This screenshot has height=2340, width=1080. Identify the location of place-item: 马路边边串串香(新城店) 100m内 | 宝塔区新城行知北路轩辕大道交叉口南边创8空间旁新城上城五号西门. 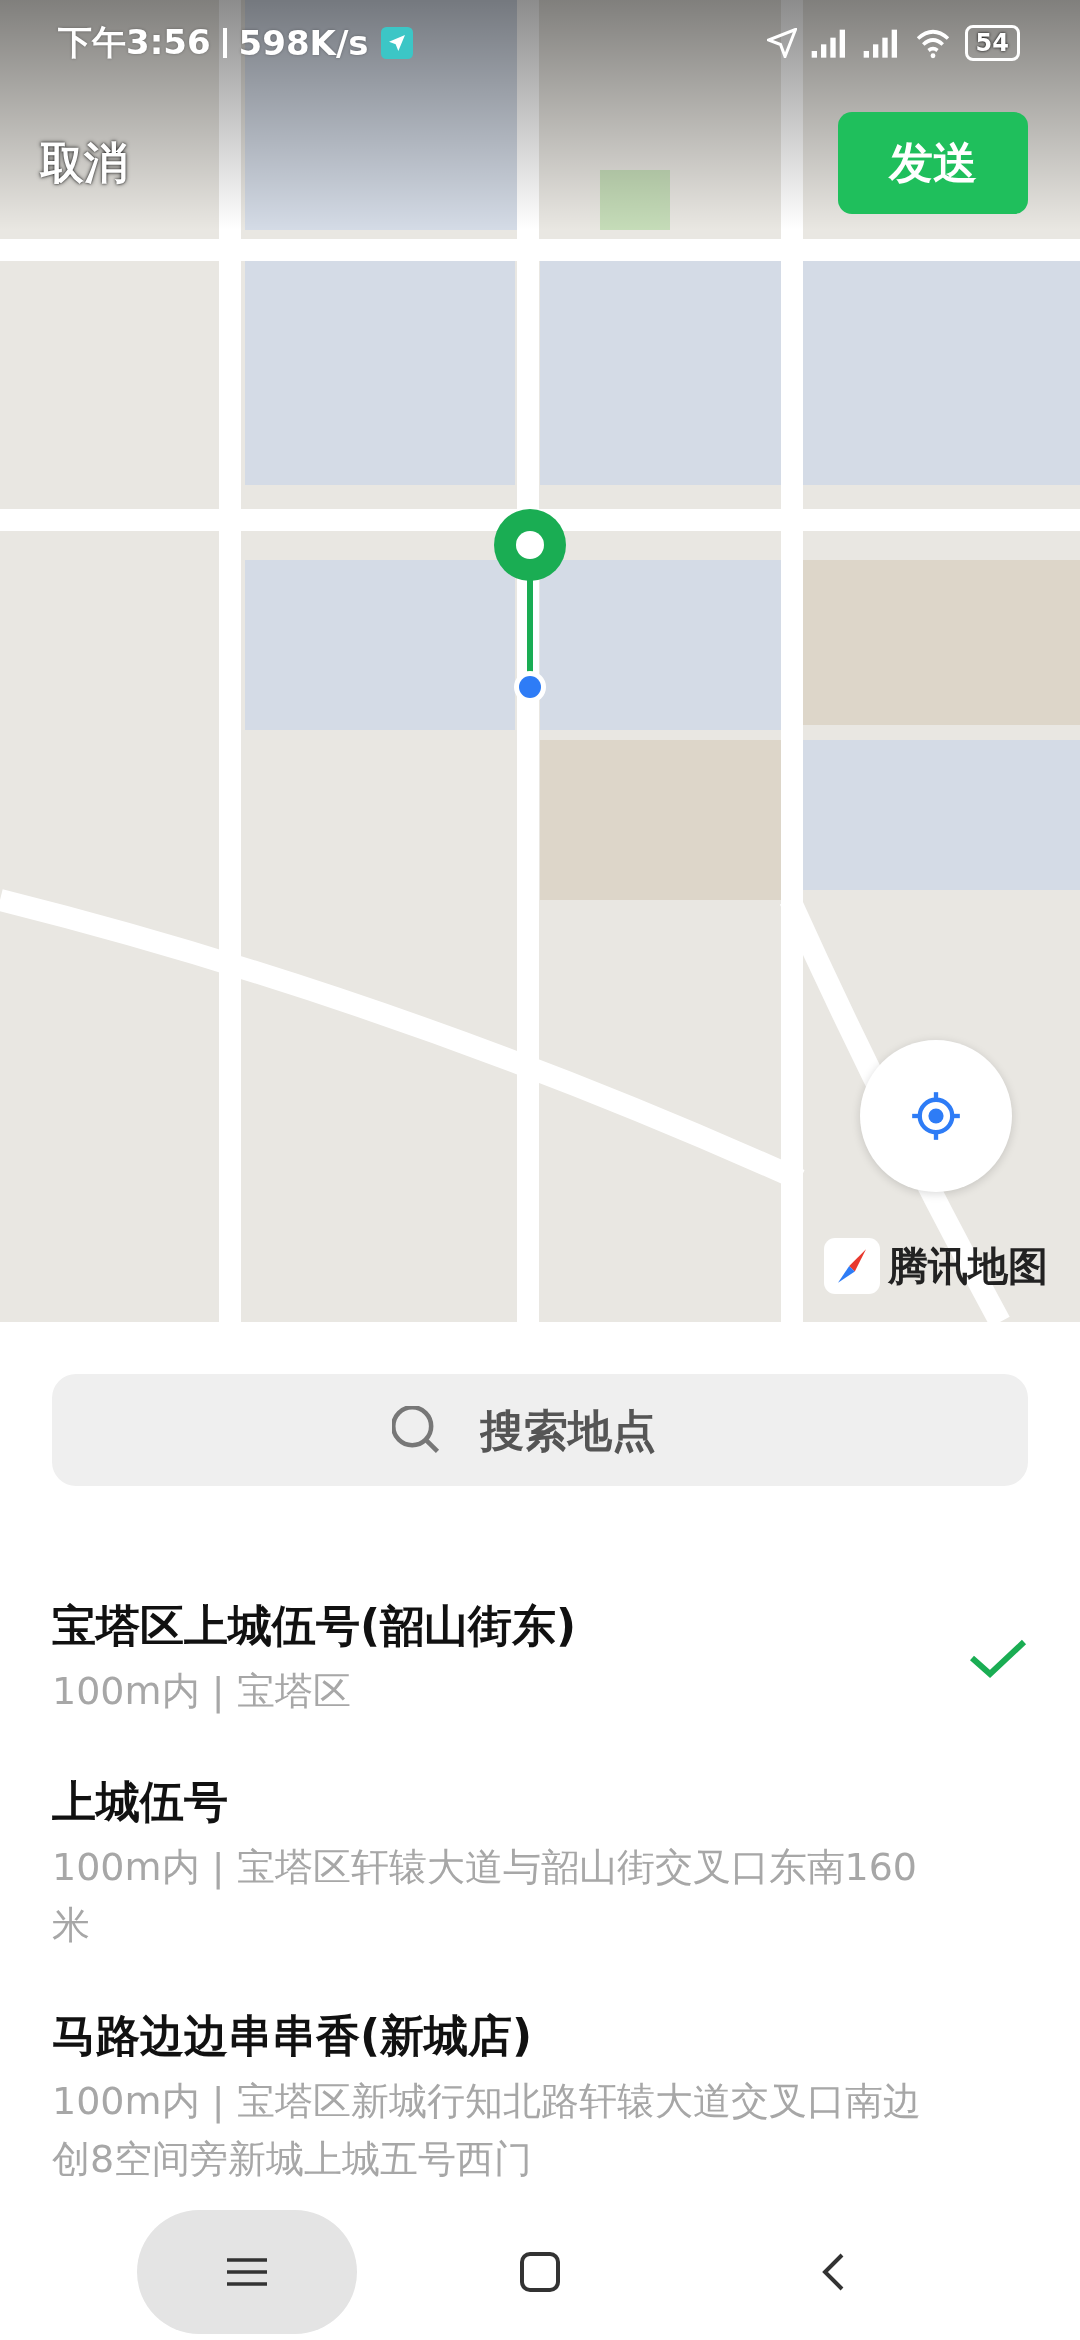
(540, 2097).